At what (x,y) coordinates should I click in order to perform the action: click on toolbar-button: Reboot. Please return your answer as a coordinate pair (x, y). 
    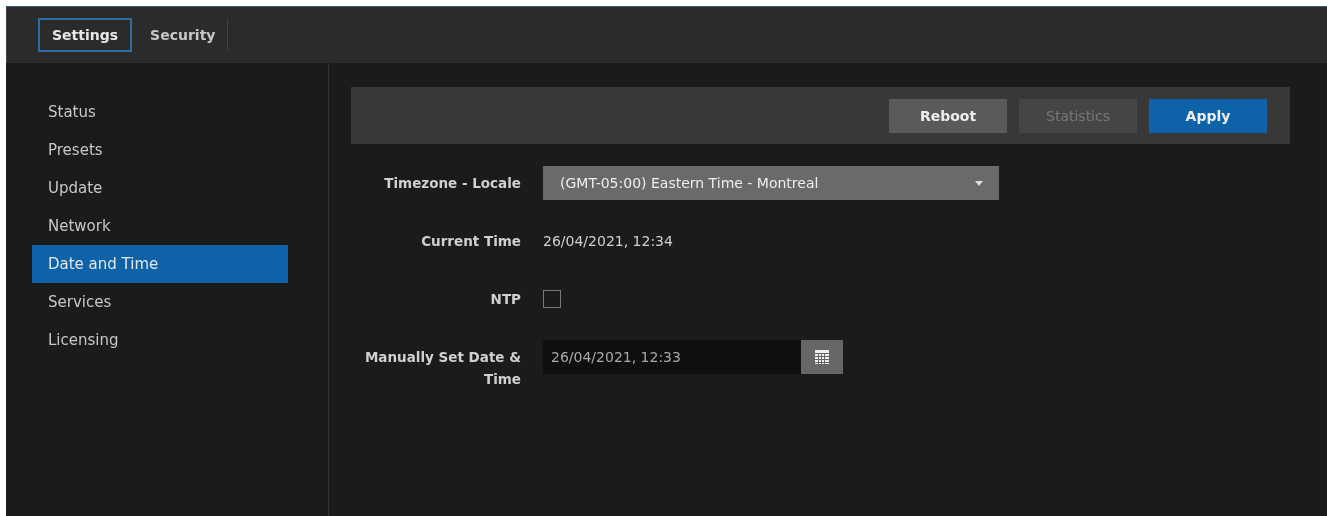
    Looking at the image, I should click on (948, 115).